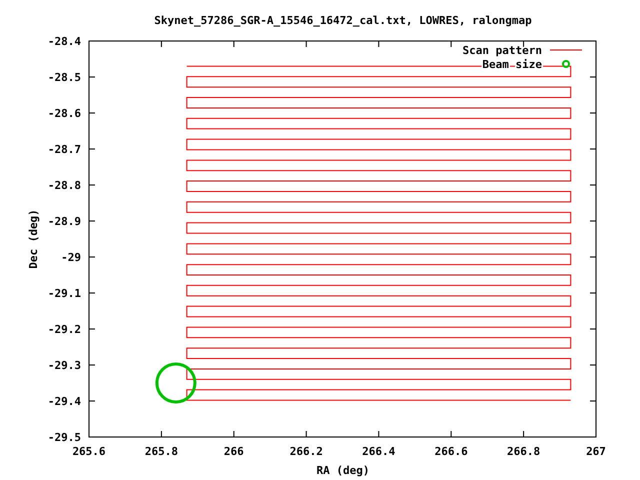  What do you see at coordinates (596, 451) in the screenshot?
I see `tick-label: 267` at bounding box center [596, 451].